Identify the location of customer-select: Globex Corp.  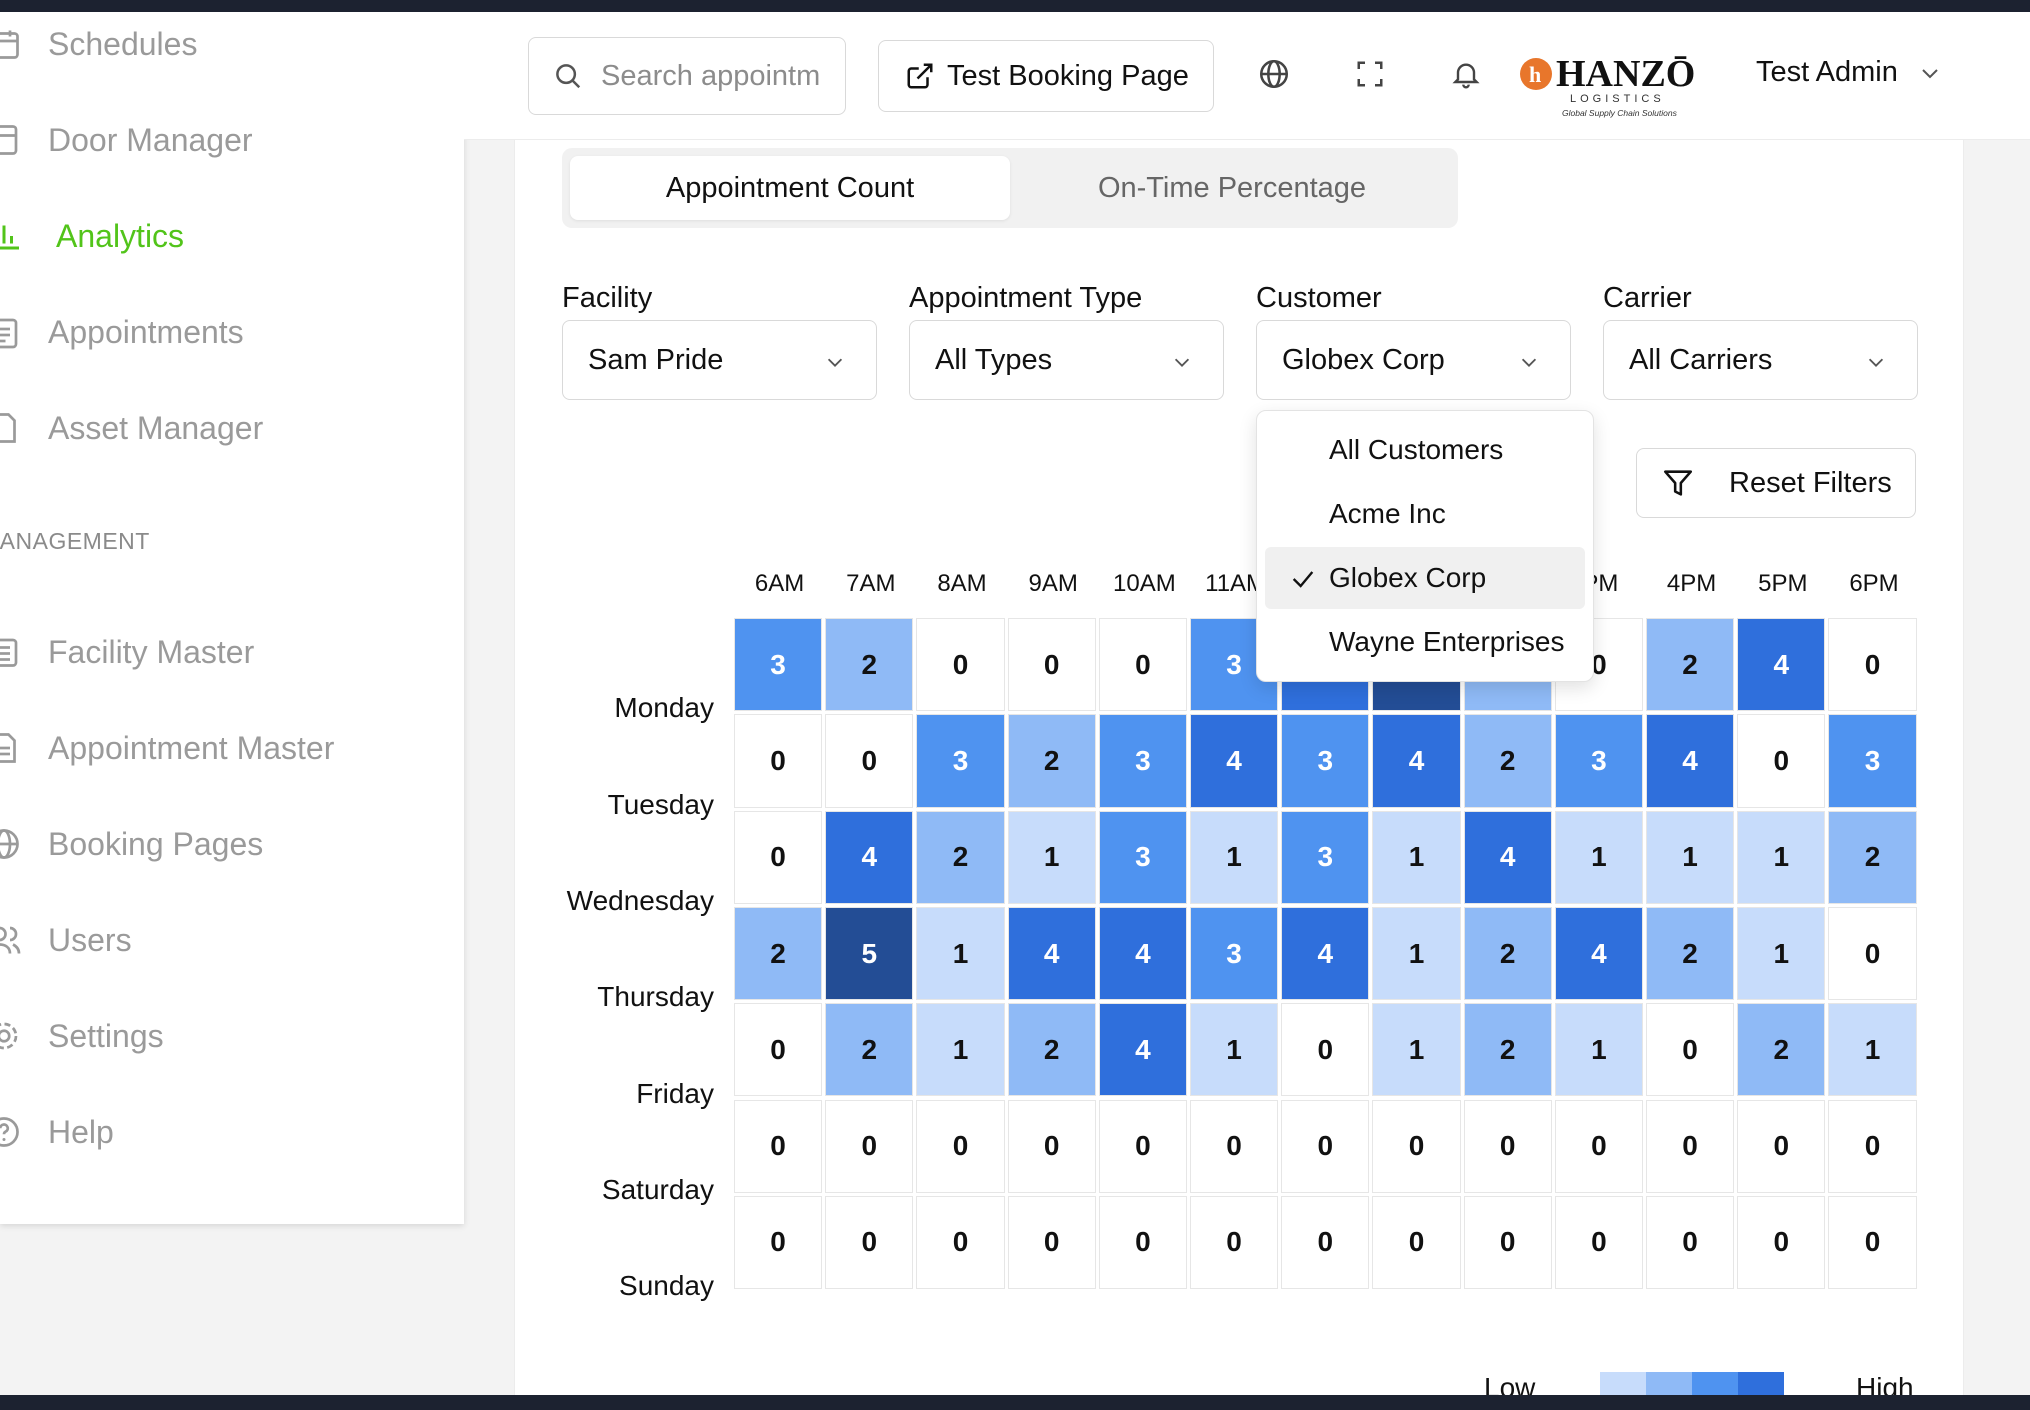
(1413, 360).